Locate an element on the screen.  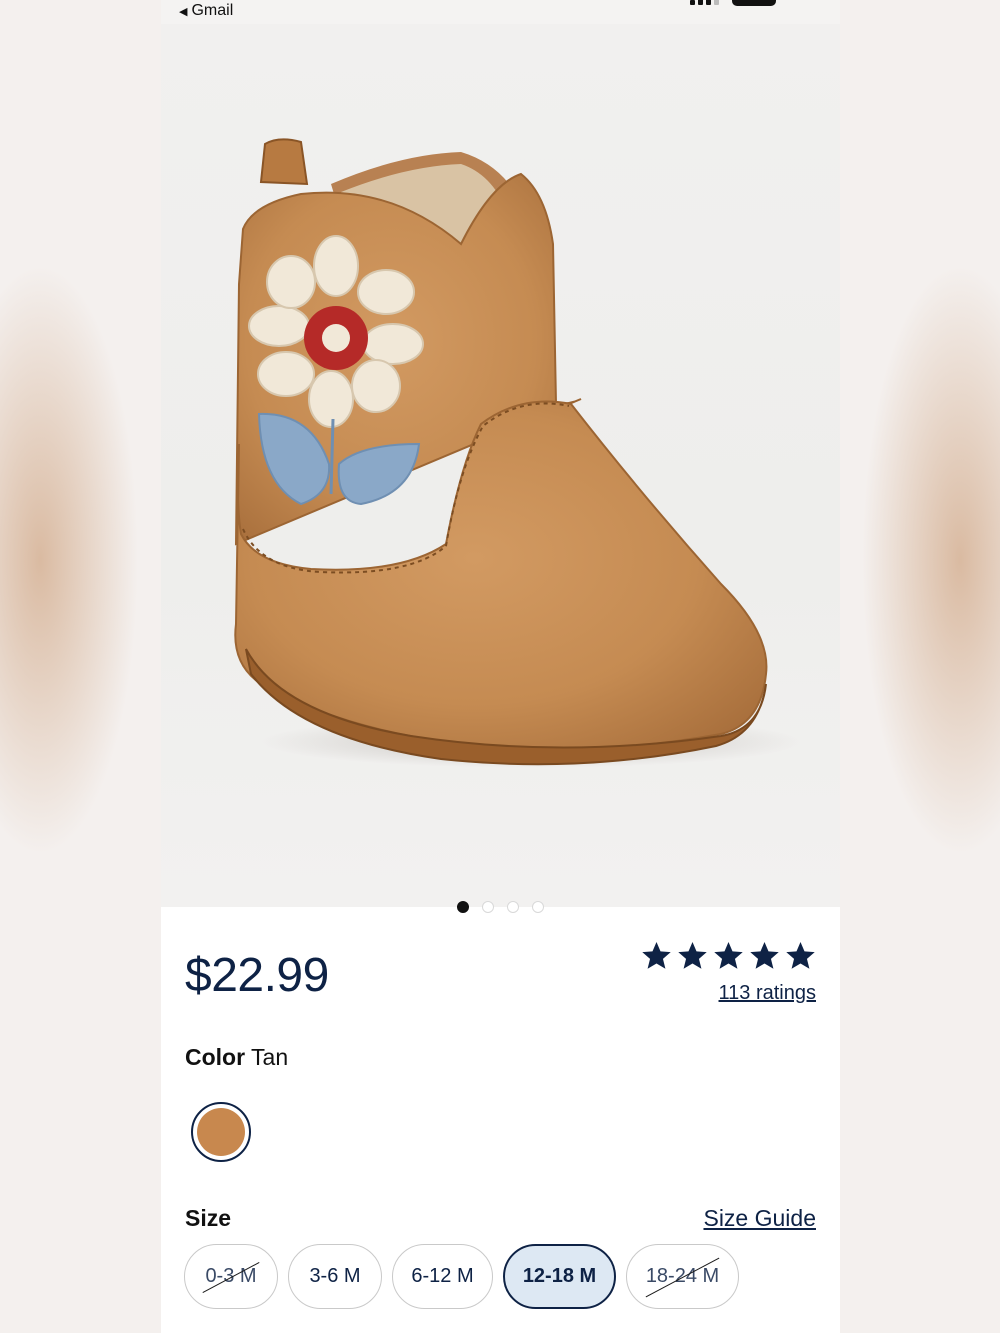
back-arrow-icon: ◀ is located at coordinates (183, 11).